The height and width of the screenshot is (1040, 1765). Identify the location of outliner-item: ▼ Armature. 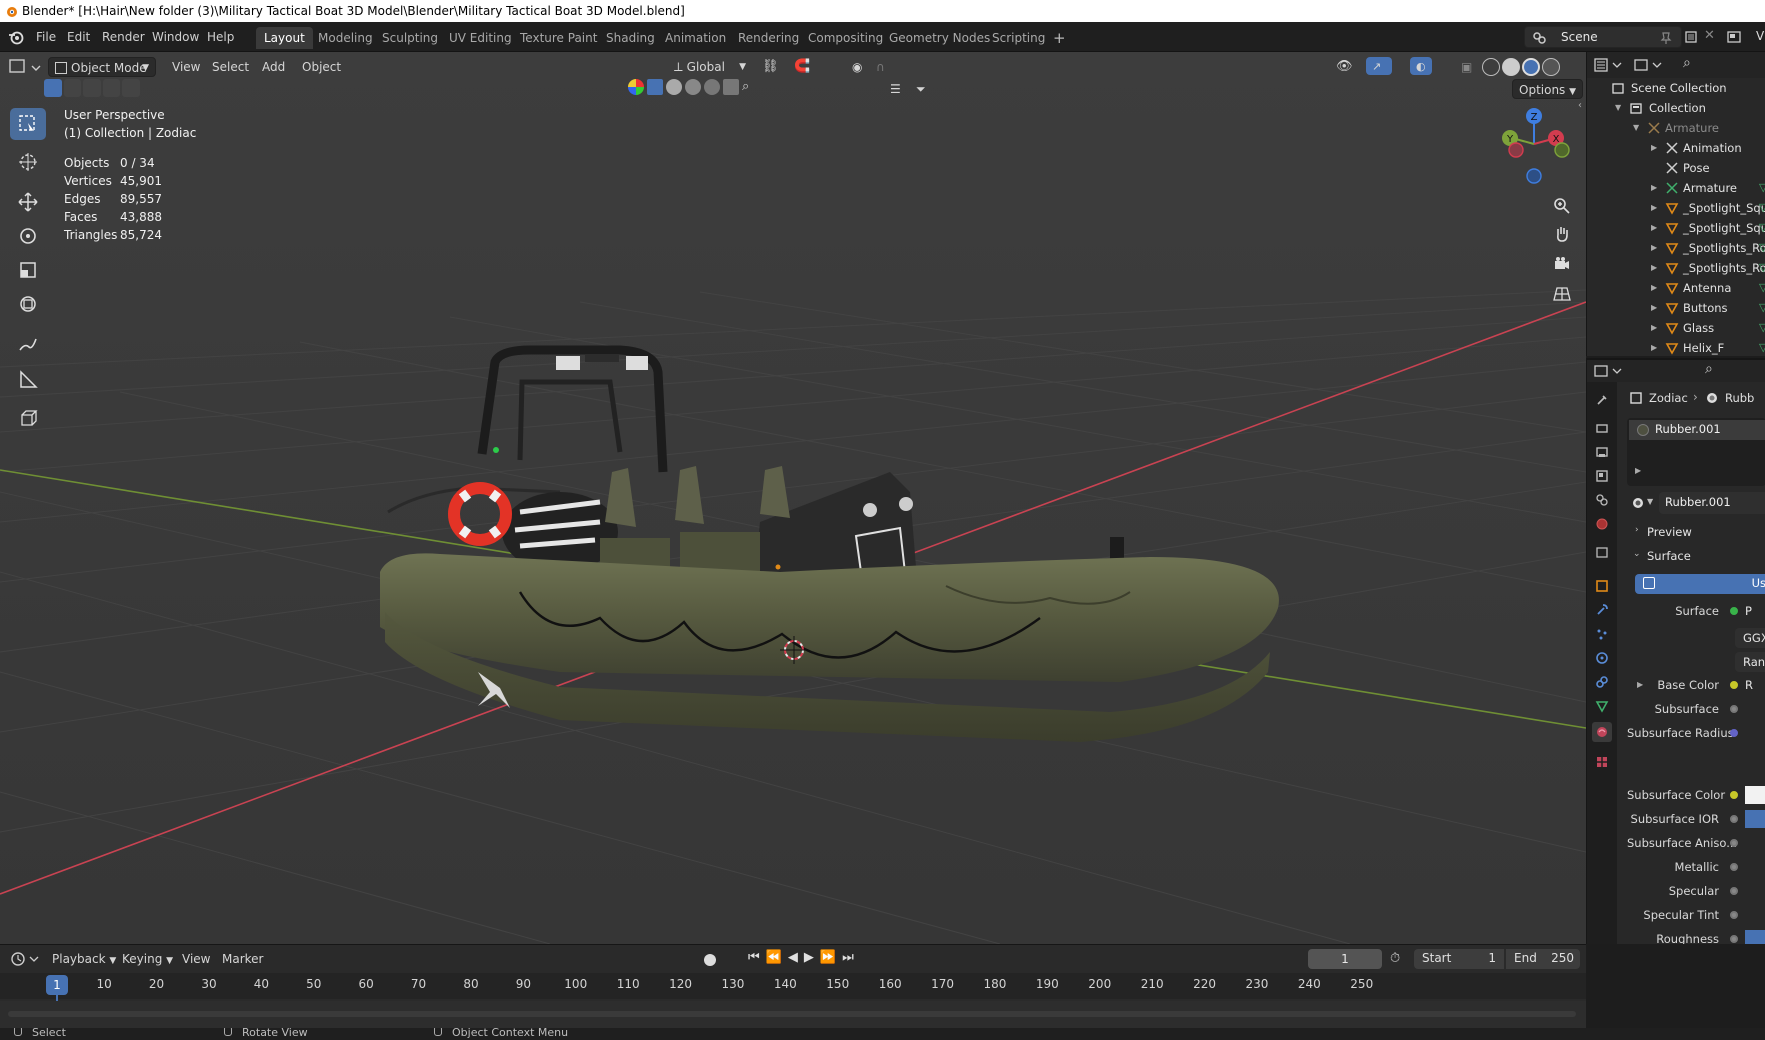
(1676, 128).